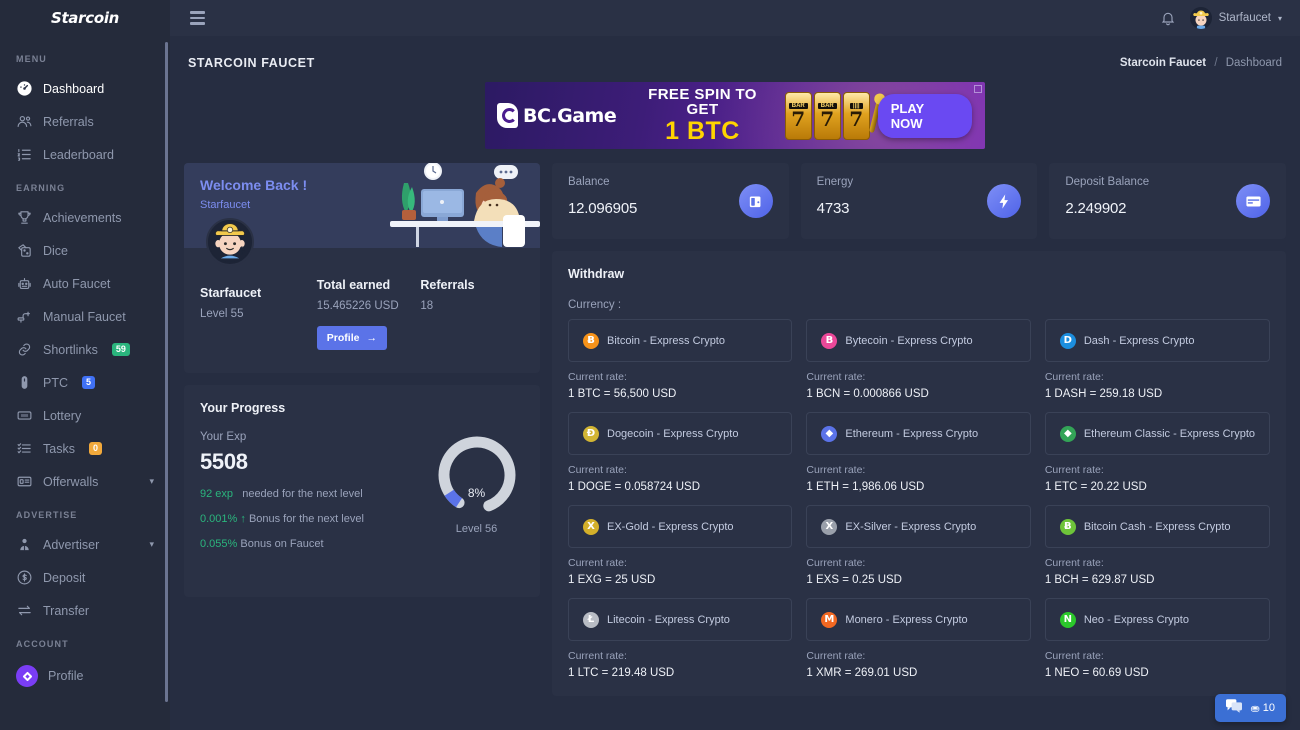 This screenshot has height=730, width=1300. What do you see at coordinates (862, 673) in the screenshot?
I see `rate-value: 1 XMR = 269.01 USD` at bounding box center [862, 673].